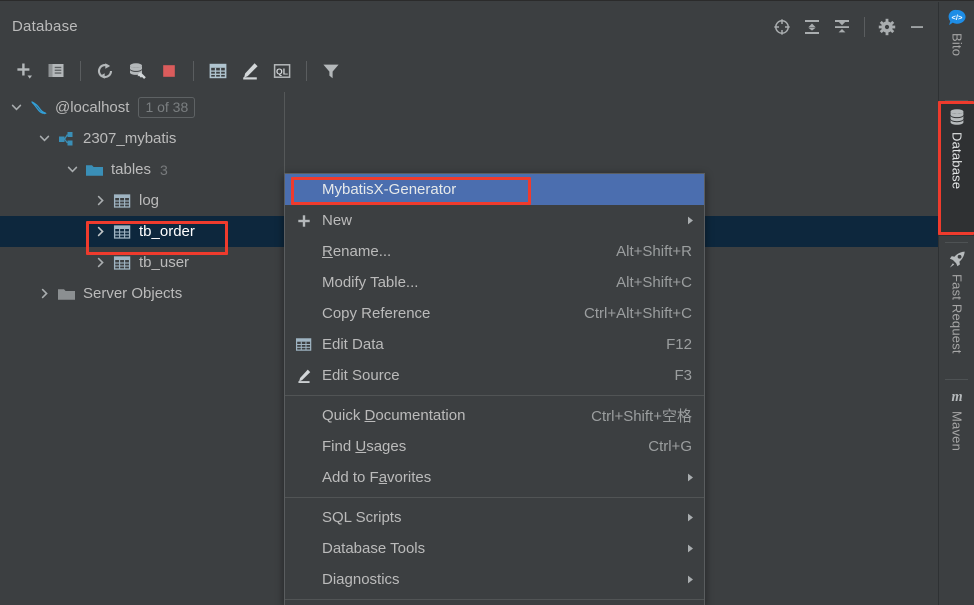  I want to click on svg-text: QL, so click(282, 72).